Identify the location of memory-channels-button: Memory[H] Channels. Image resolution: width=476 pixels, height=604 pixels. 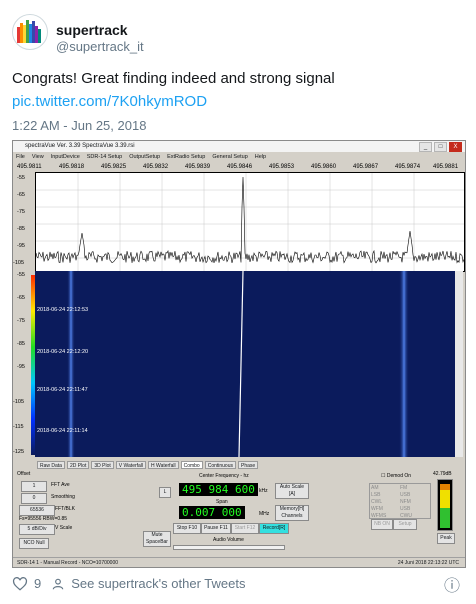
(292, 513).